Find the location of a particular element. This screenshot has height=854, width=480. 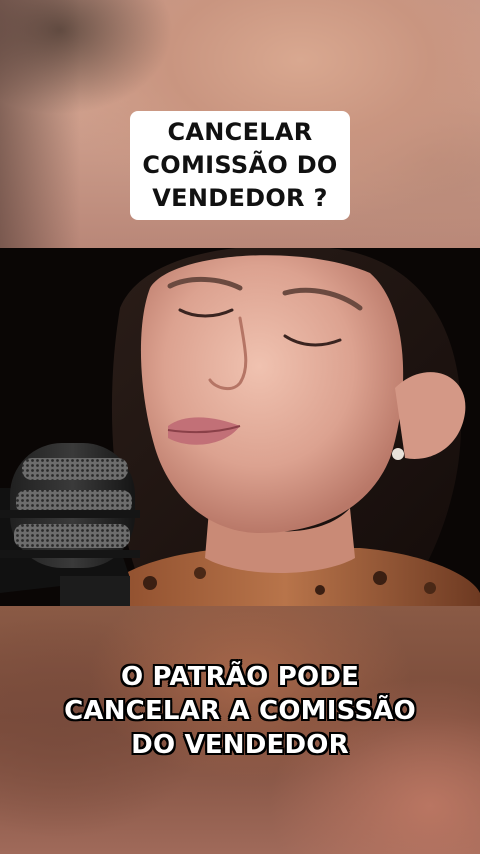

microphone-icon is located at coordinates (70, 524).